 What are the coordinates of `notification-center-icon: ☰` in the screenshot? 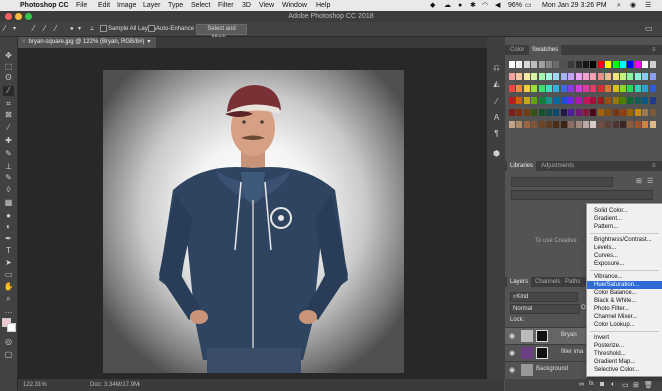 It's located at (648, 5).